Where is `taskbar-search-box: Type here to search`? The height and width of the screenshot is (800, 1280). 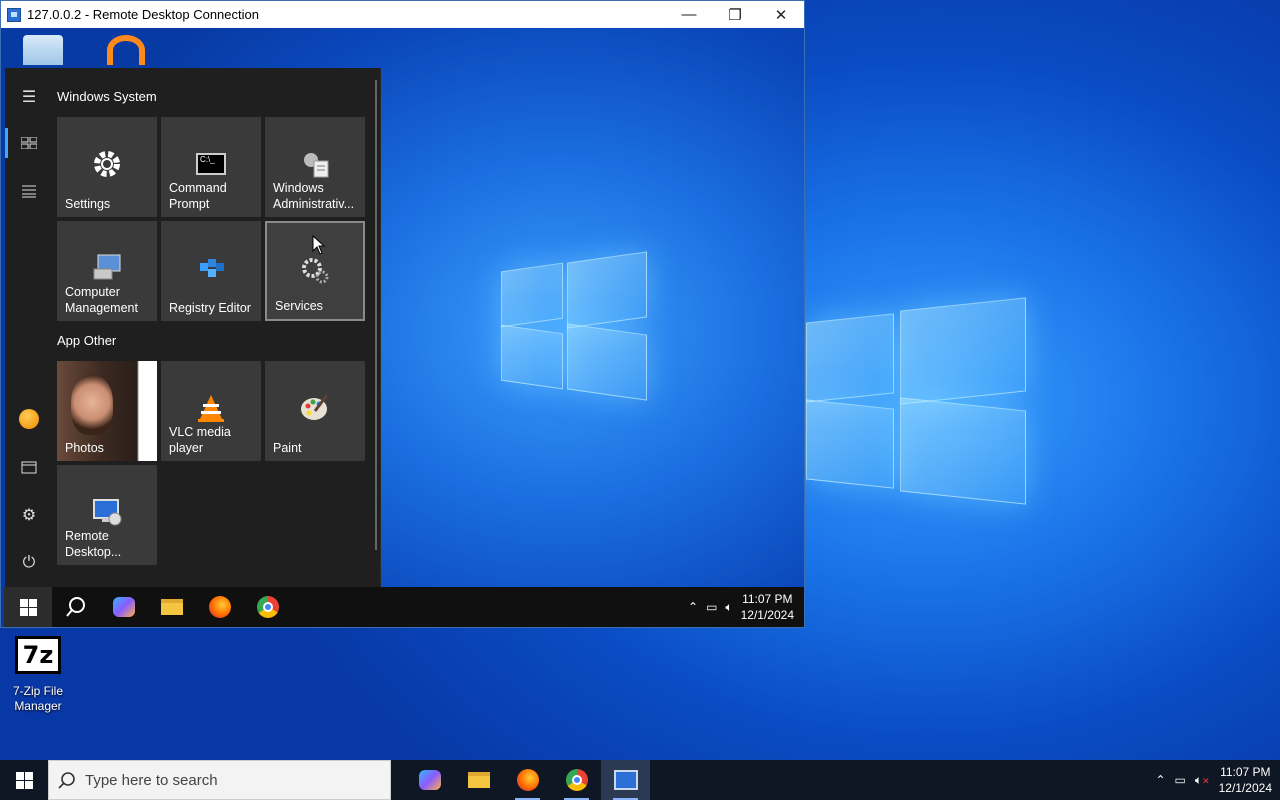
taskbar-search-box: Type here to search is located at coordinates (219, 780).